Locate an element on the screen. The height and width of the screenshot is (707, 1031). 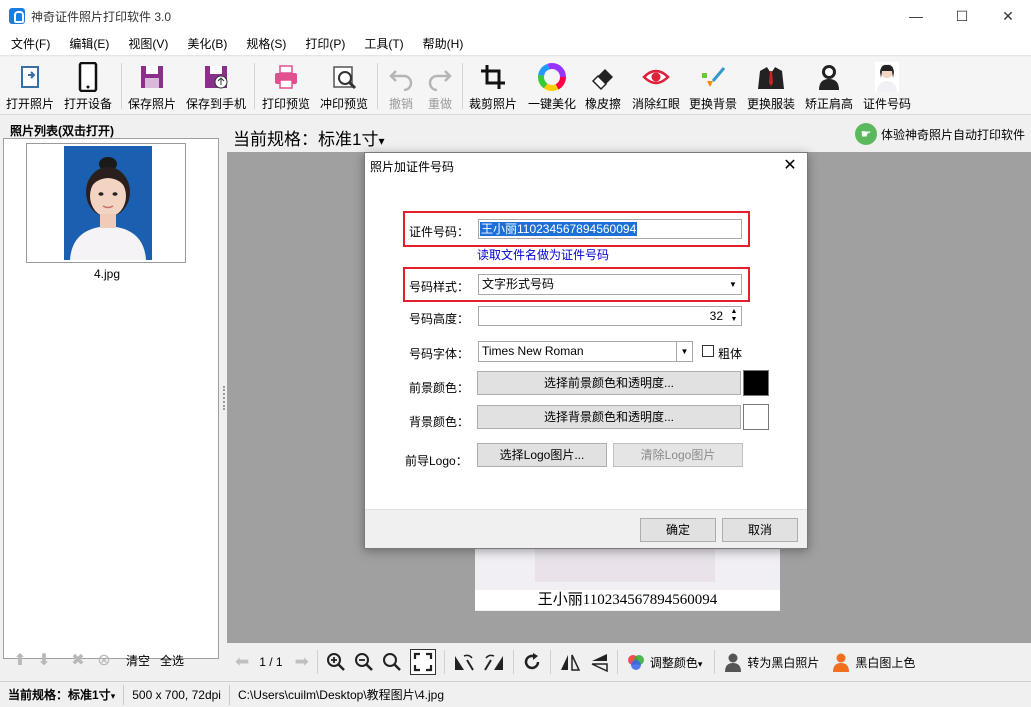
menu-view: 视图(V) is located at coordinates (146, 43).